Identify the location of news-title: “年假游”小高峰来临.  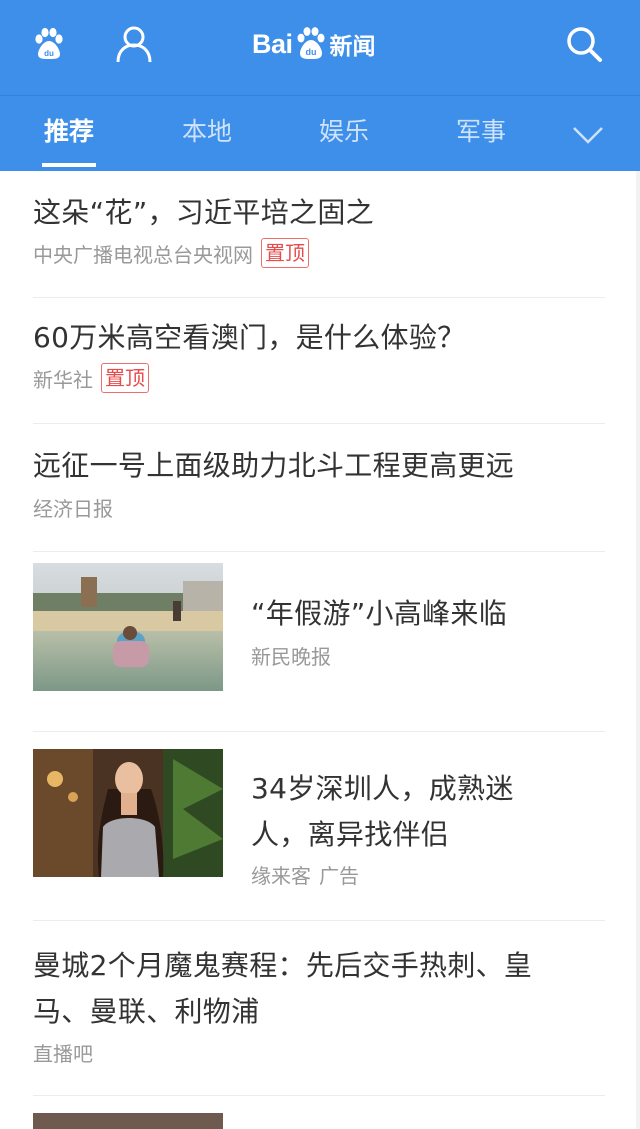
(428, 614).